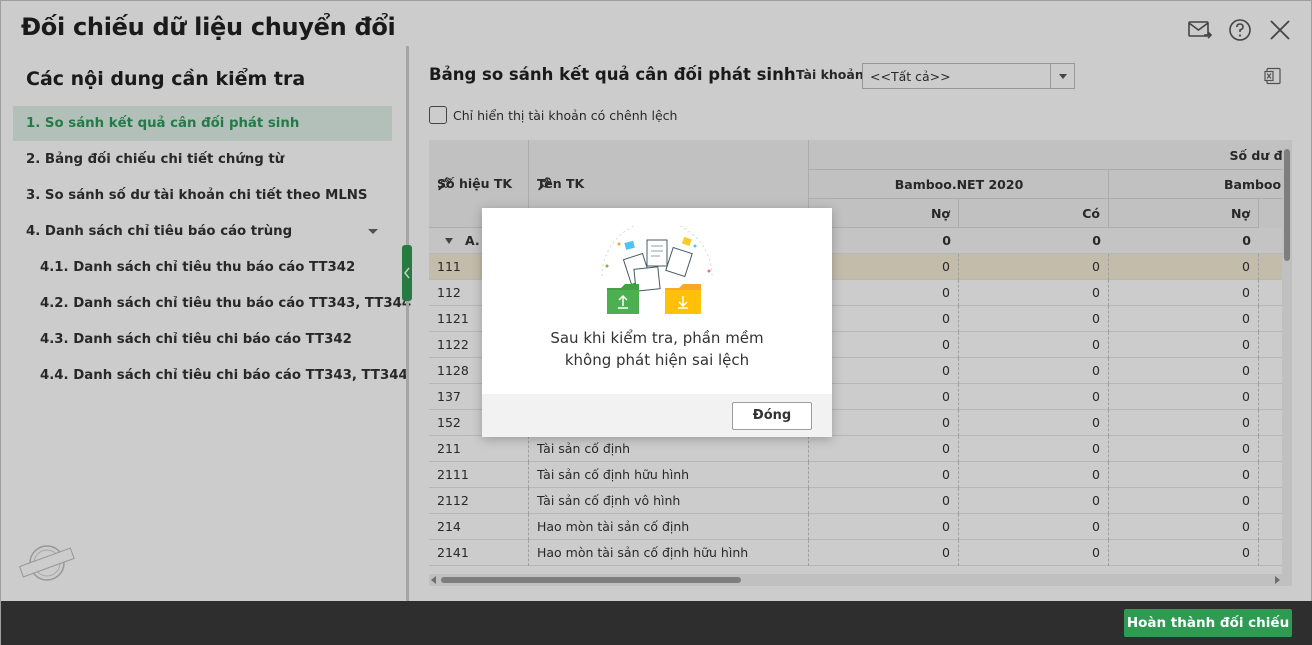 The width and height of the screenshot is (1312, 645). I want to click on finish-comparison-button: Hoàn thành đối chiếu, so click(1208, 623).